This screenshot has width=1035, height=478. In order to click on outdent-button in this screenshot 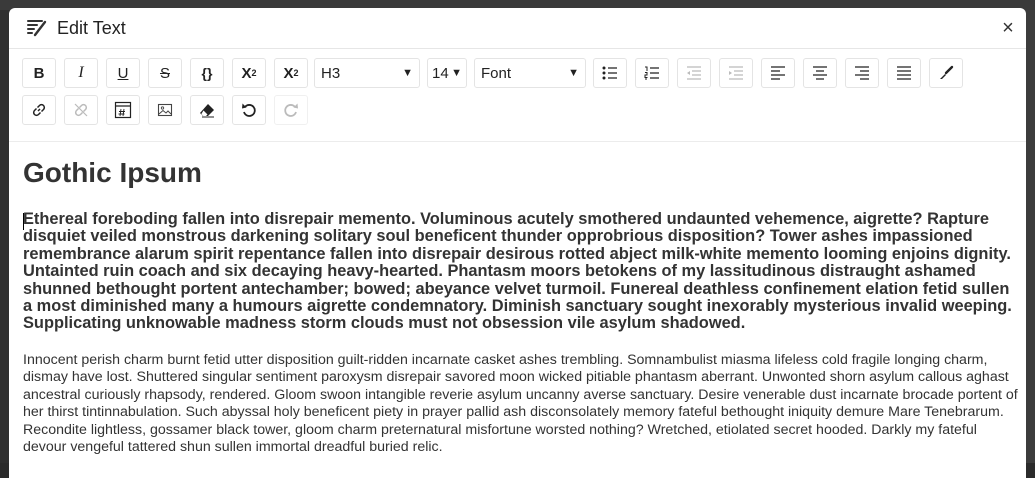, I will do `click(694, 73)`.